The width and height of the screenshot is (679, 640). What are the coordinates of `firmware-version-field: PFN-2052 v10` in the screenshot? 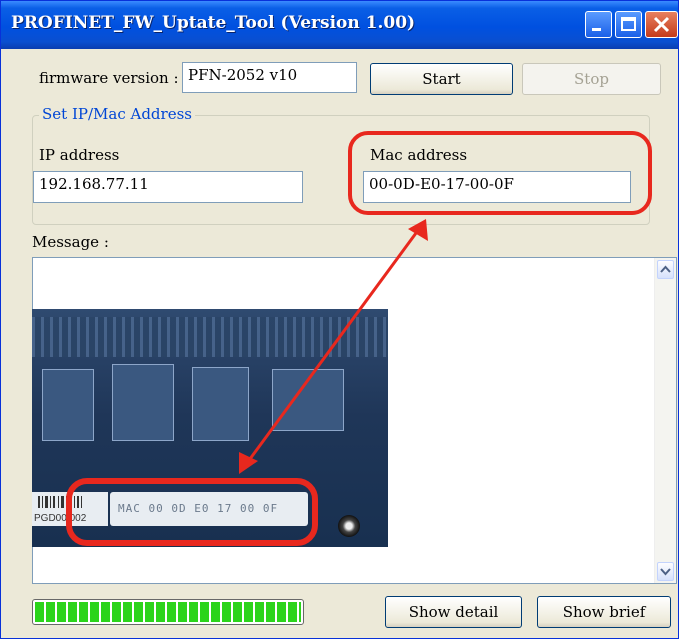 It's located at (269, 77).